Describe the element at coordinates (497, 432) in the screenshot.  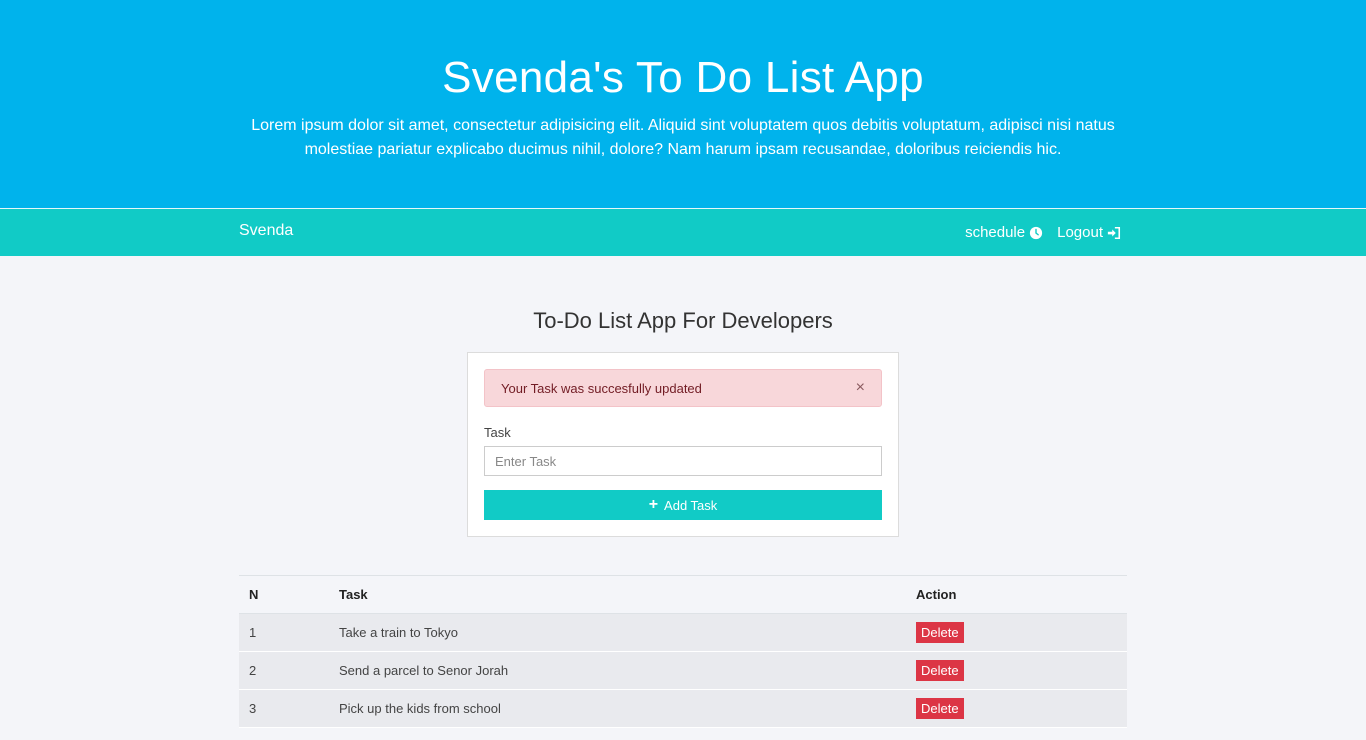
I see `task-label: Task` at that location.